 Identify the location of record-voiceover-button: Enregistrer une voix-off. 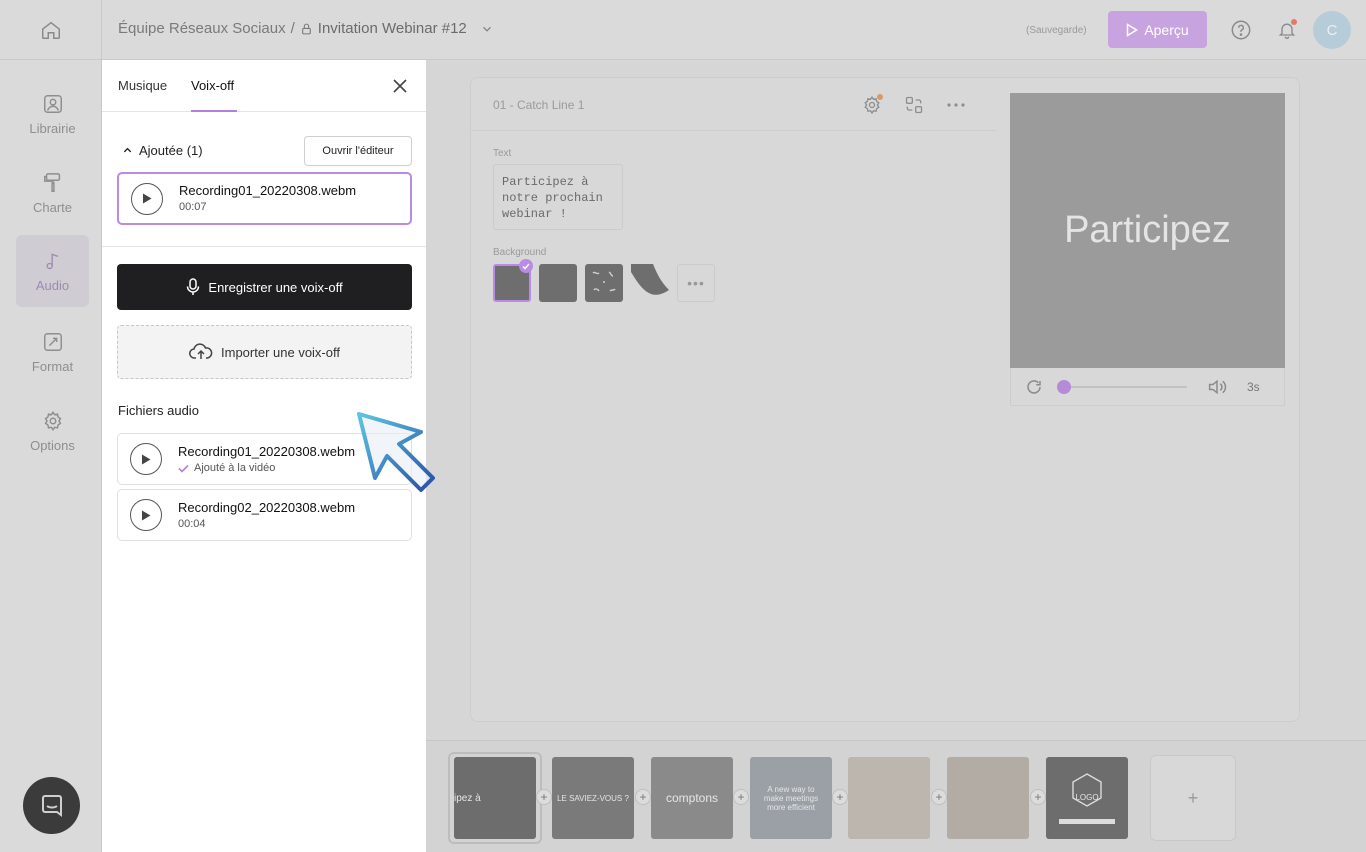
(264, 287).